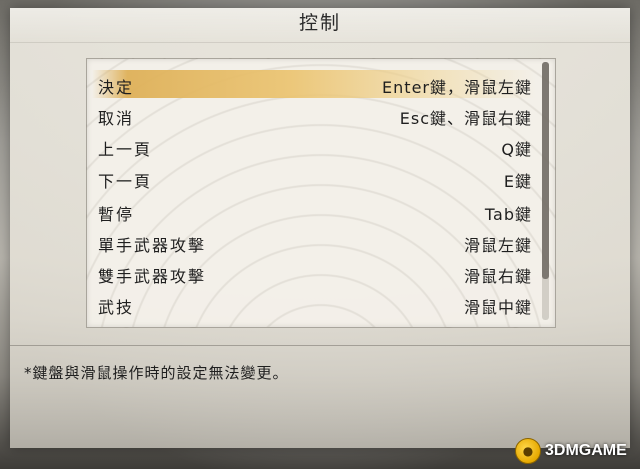 This screenshot has height=469, width=640. What do you see at coordinates (116, 87) in the screenshot?
I see `binding-action-label: 決定` at bounding box center [116, 87].